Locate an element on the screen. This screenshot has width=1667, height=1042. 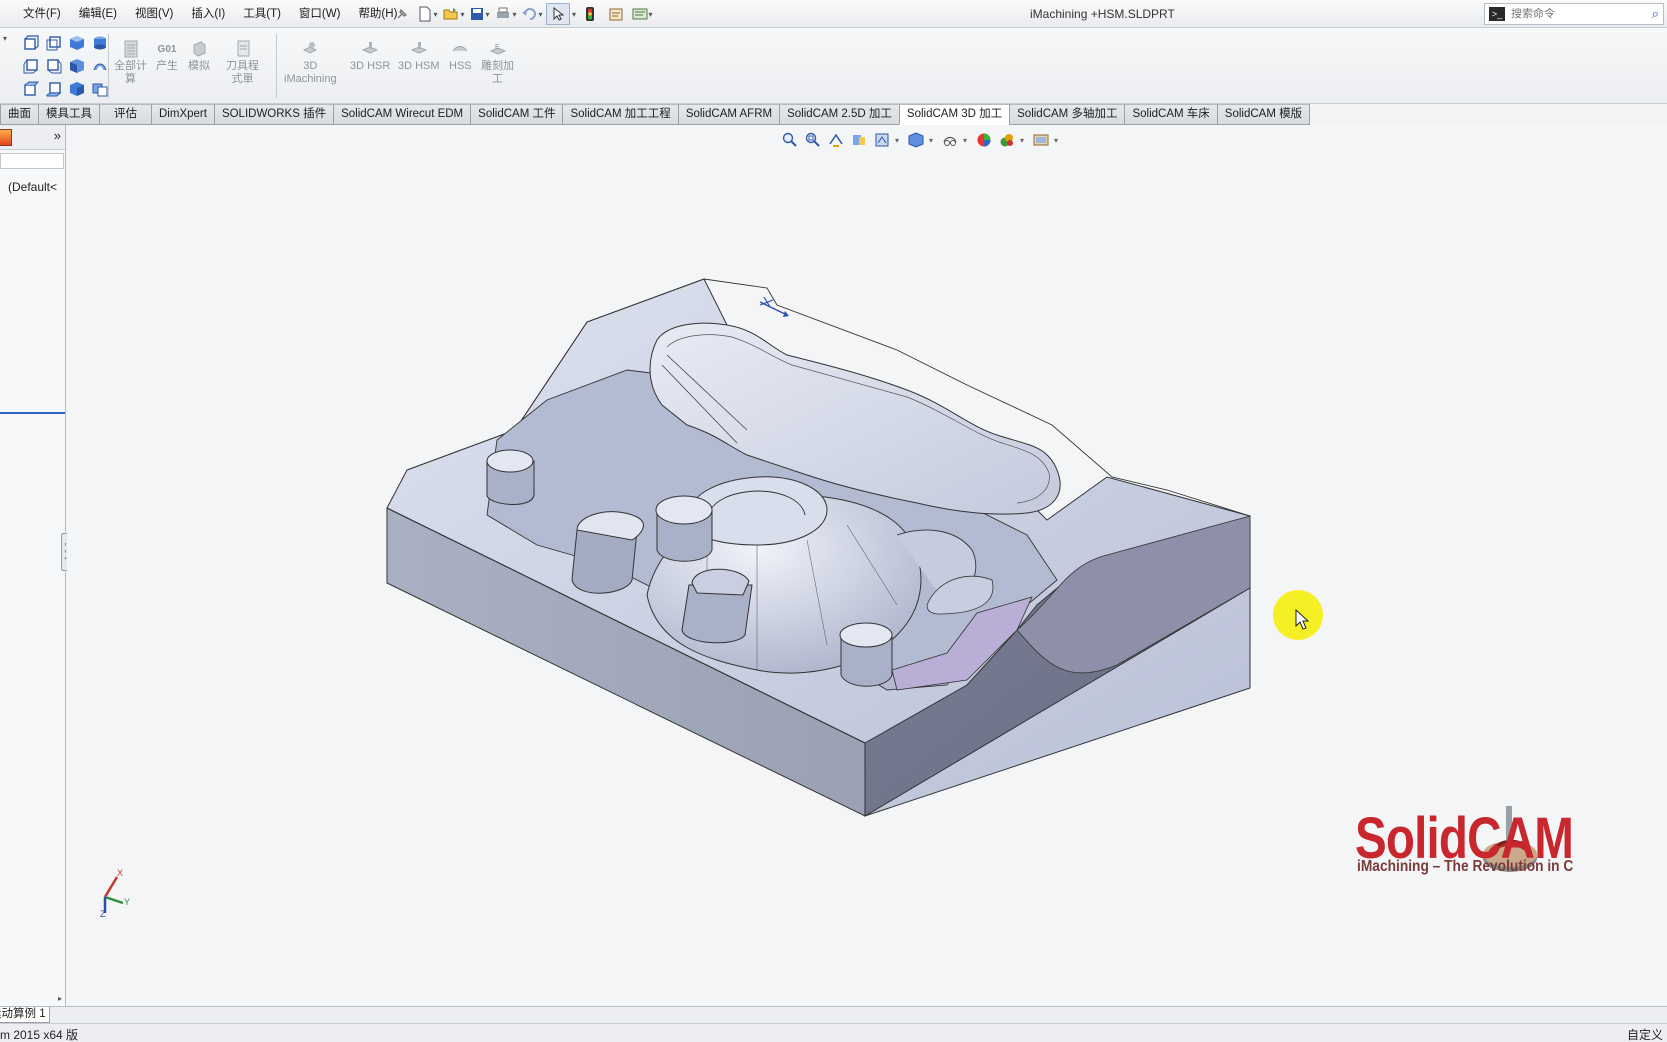
view-bottom-icon is located at coordinates (54, 89).